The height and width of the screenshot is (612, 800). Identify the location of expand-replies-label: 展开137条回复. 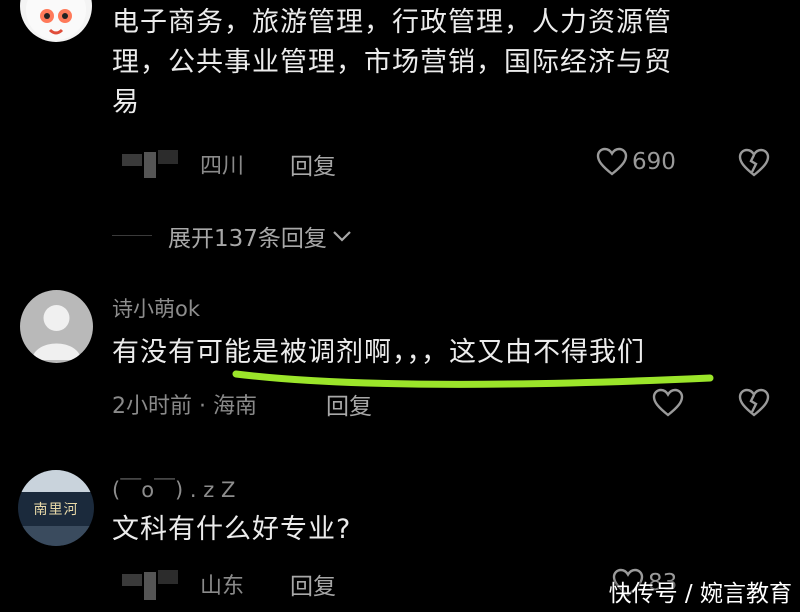
(247, 239).